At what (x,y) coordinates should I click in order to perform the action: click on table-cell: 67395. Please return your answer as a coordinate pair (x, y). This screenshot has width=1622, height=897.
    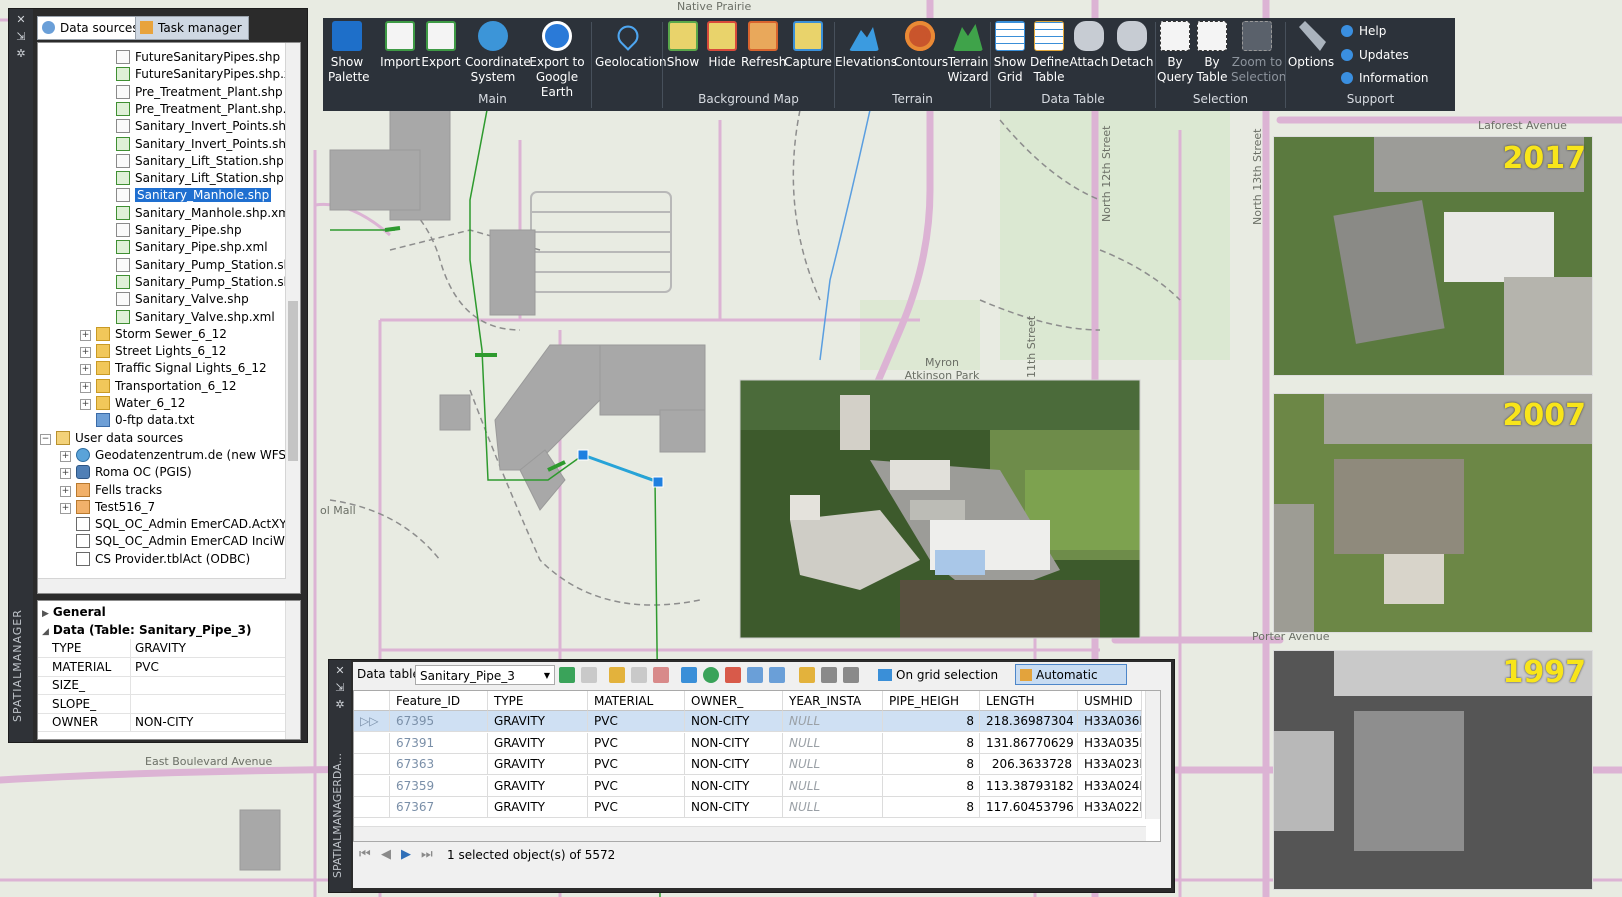
    Looking at the image, I should click on (439, 721).